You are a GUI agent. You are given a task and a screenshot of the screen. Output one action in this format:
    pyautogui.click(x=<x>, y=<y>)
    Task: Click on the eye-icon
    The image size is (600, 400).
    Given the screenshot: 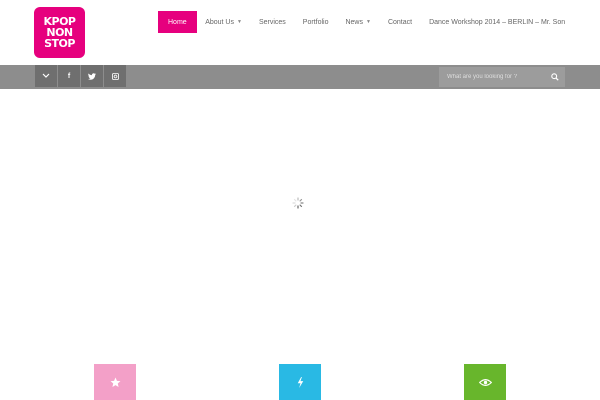 What is the action you would take?
    pyautogui.click(x=485, y=382)
    